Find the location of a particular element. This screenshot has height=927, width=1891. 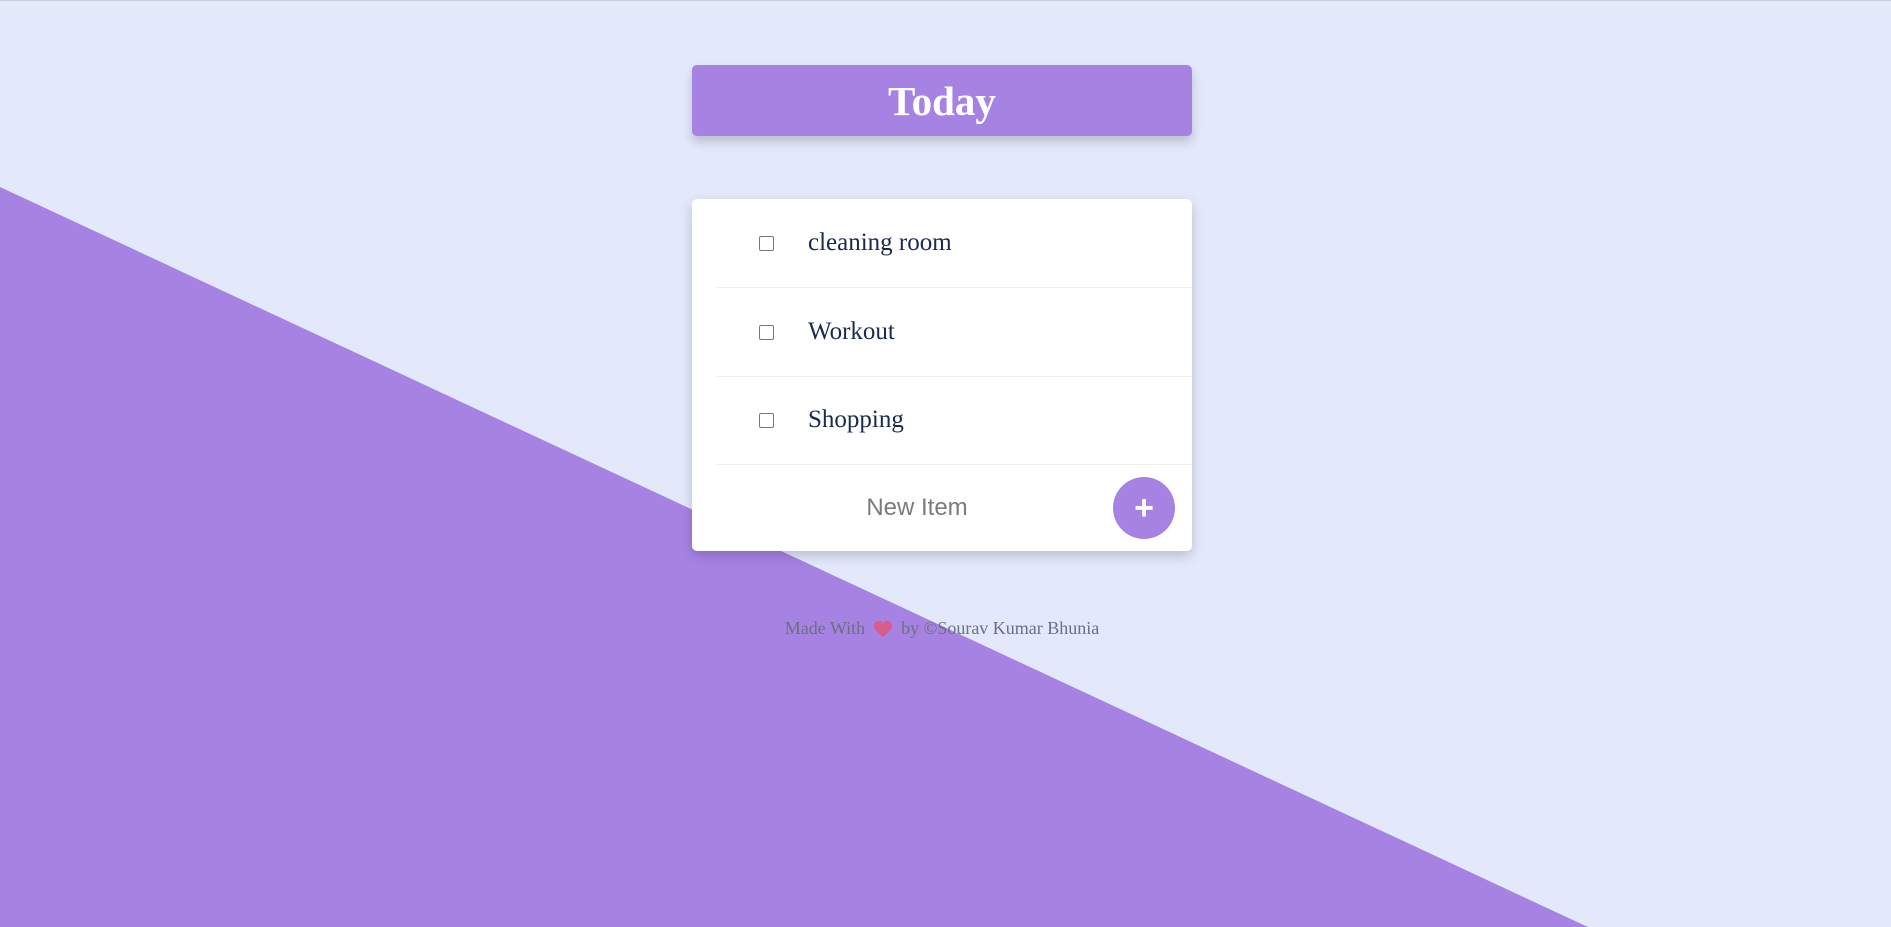

footer-credit: by ©Sourav Kumar Bhunia is located at coordinates (1000, 628).